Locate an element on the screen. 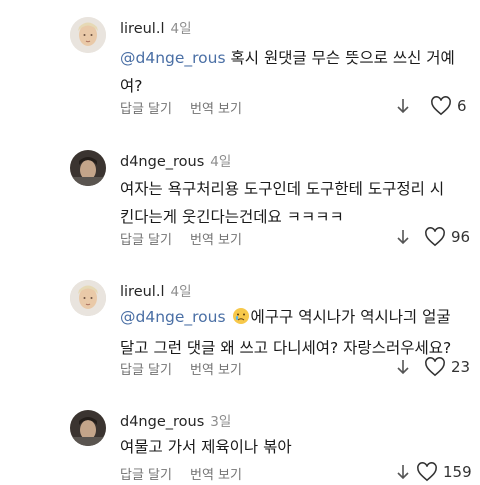 The image size is (480, 485). comment-text-line2: 여? is located at coordinates (131, 86).